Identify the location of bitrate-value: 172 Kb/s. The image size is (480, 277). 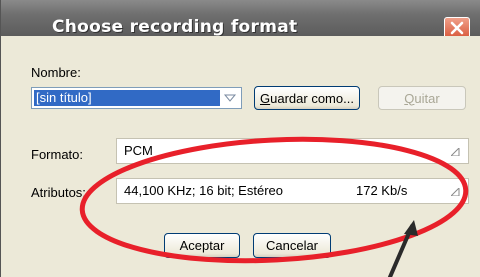
(382, 190).